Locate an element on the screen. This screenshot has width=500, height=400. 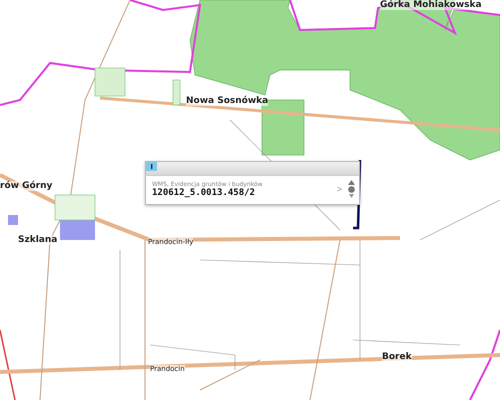
up-icon is located at coordinates (351, 182).